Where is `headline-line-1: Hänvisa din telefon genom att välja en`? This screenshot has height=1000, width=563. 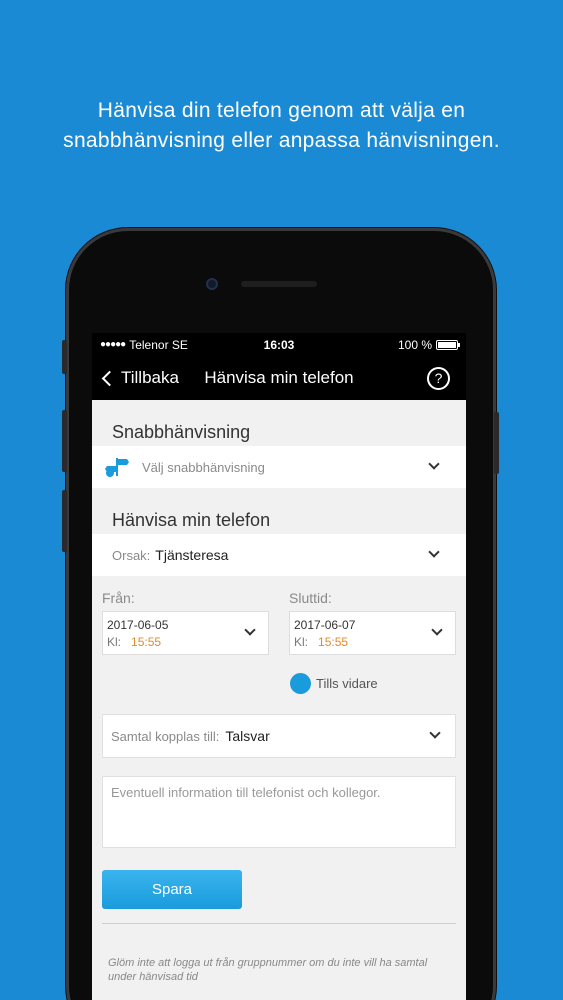 headline-line-1: Hänvisa din telefon genom att välja en is located at coordinates (281, 110).